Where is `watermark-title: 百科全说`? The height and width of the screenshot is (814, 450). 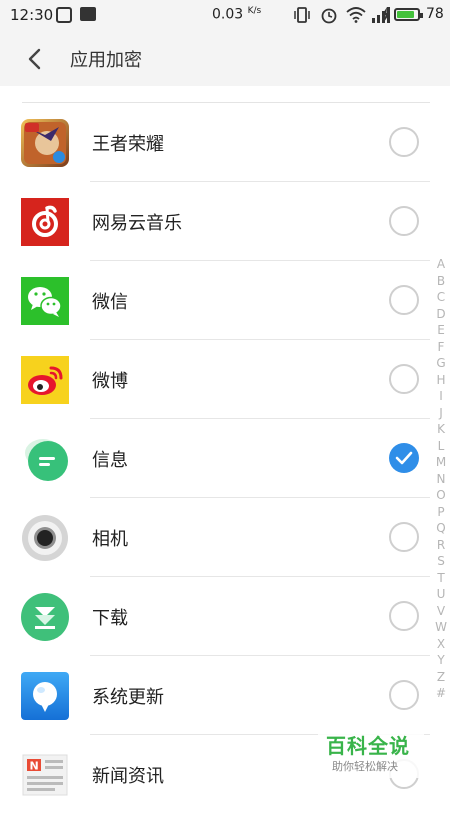 watermark-title: 百科全说 is located at coordinates (368, 746).